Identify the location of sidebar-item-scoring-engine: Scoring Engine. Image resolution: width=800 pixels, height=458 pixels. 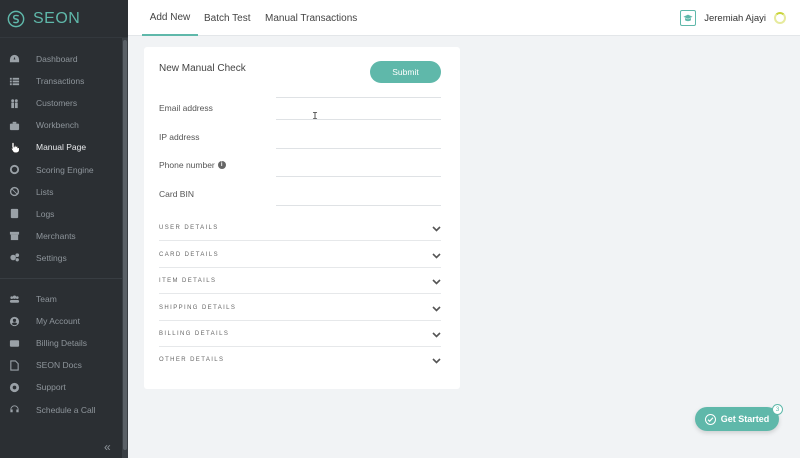
(64, 169).